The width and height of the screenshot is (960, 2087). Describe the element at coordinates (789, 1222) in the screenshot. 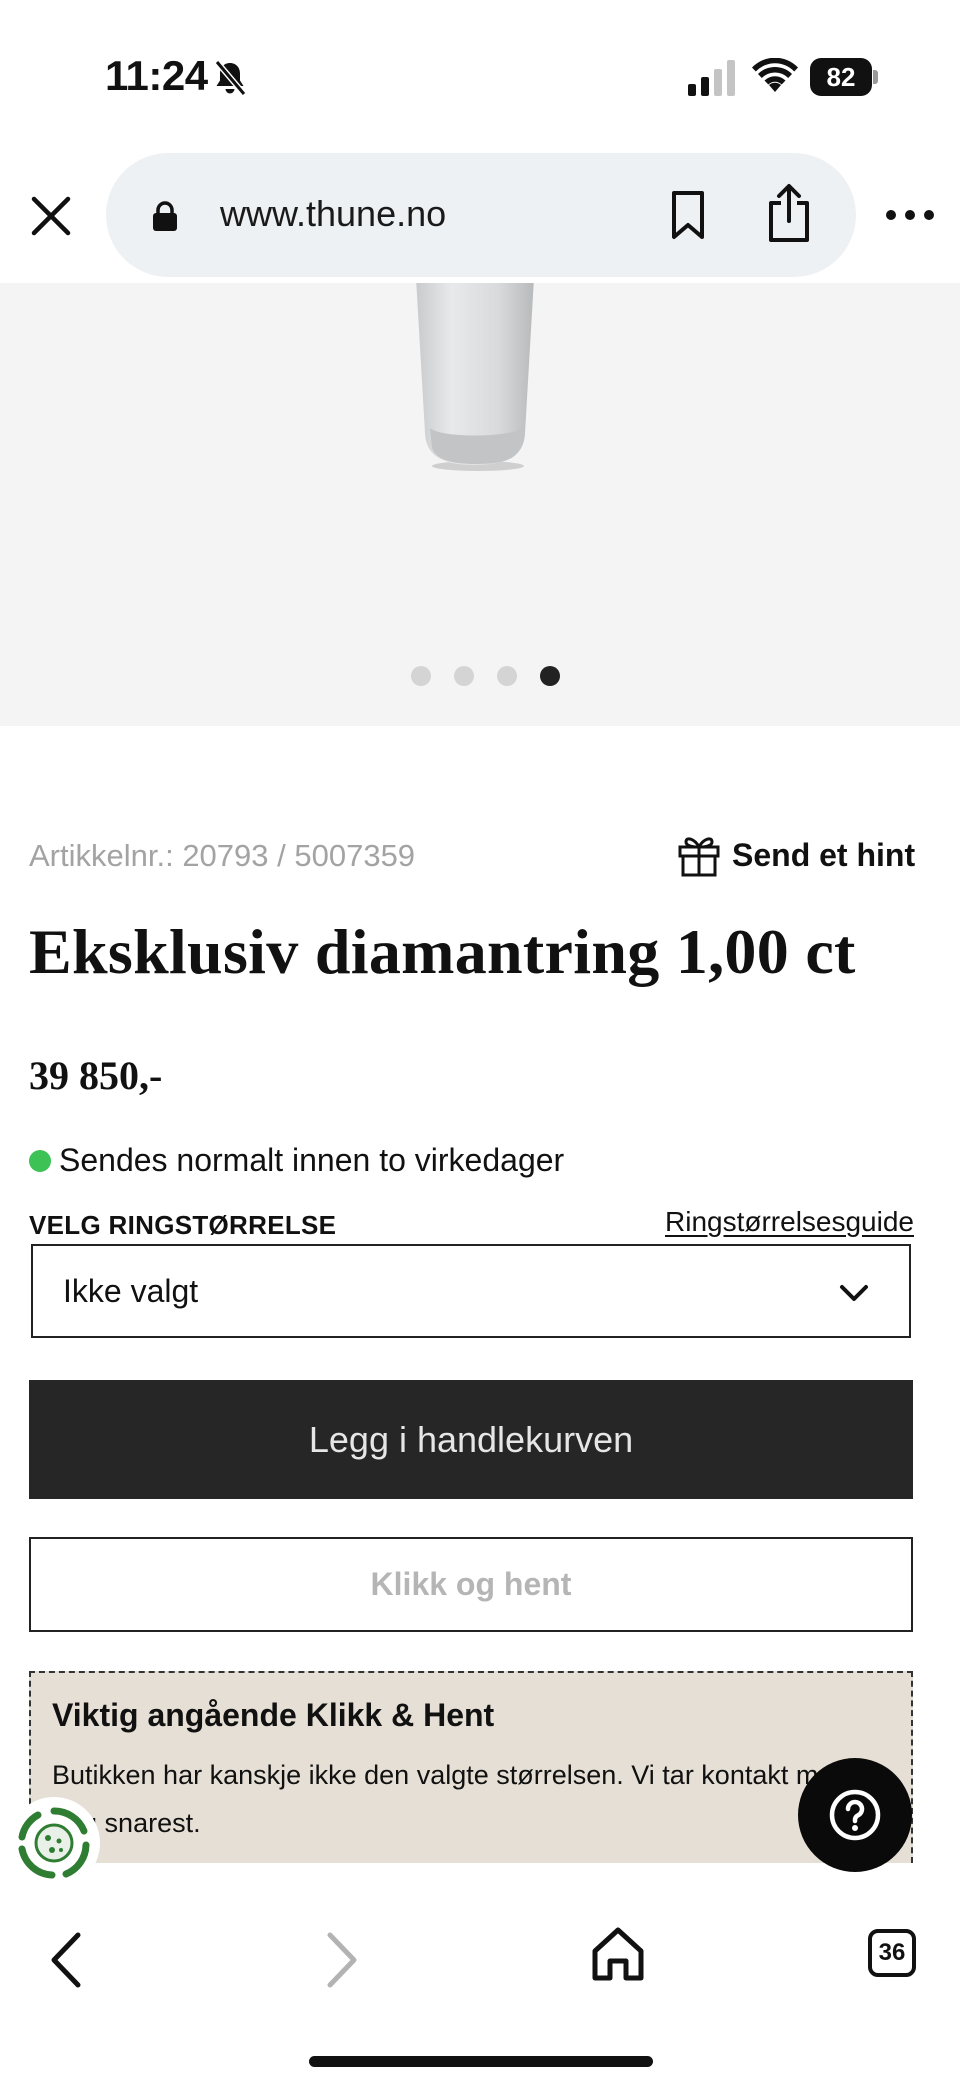

I see `size-guide-link: Ringstørrelsesguide` at that location.